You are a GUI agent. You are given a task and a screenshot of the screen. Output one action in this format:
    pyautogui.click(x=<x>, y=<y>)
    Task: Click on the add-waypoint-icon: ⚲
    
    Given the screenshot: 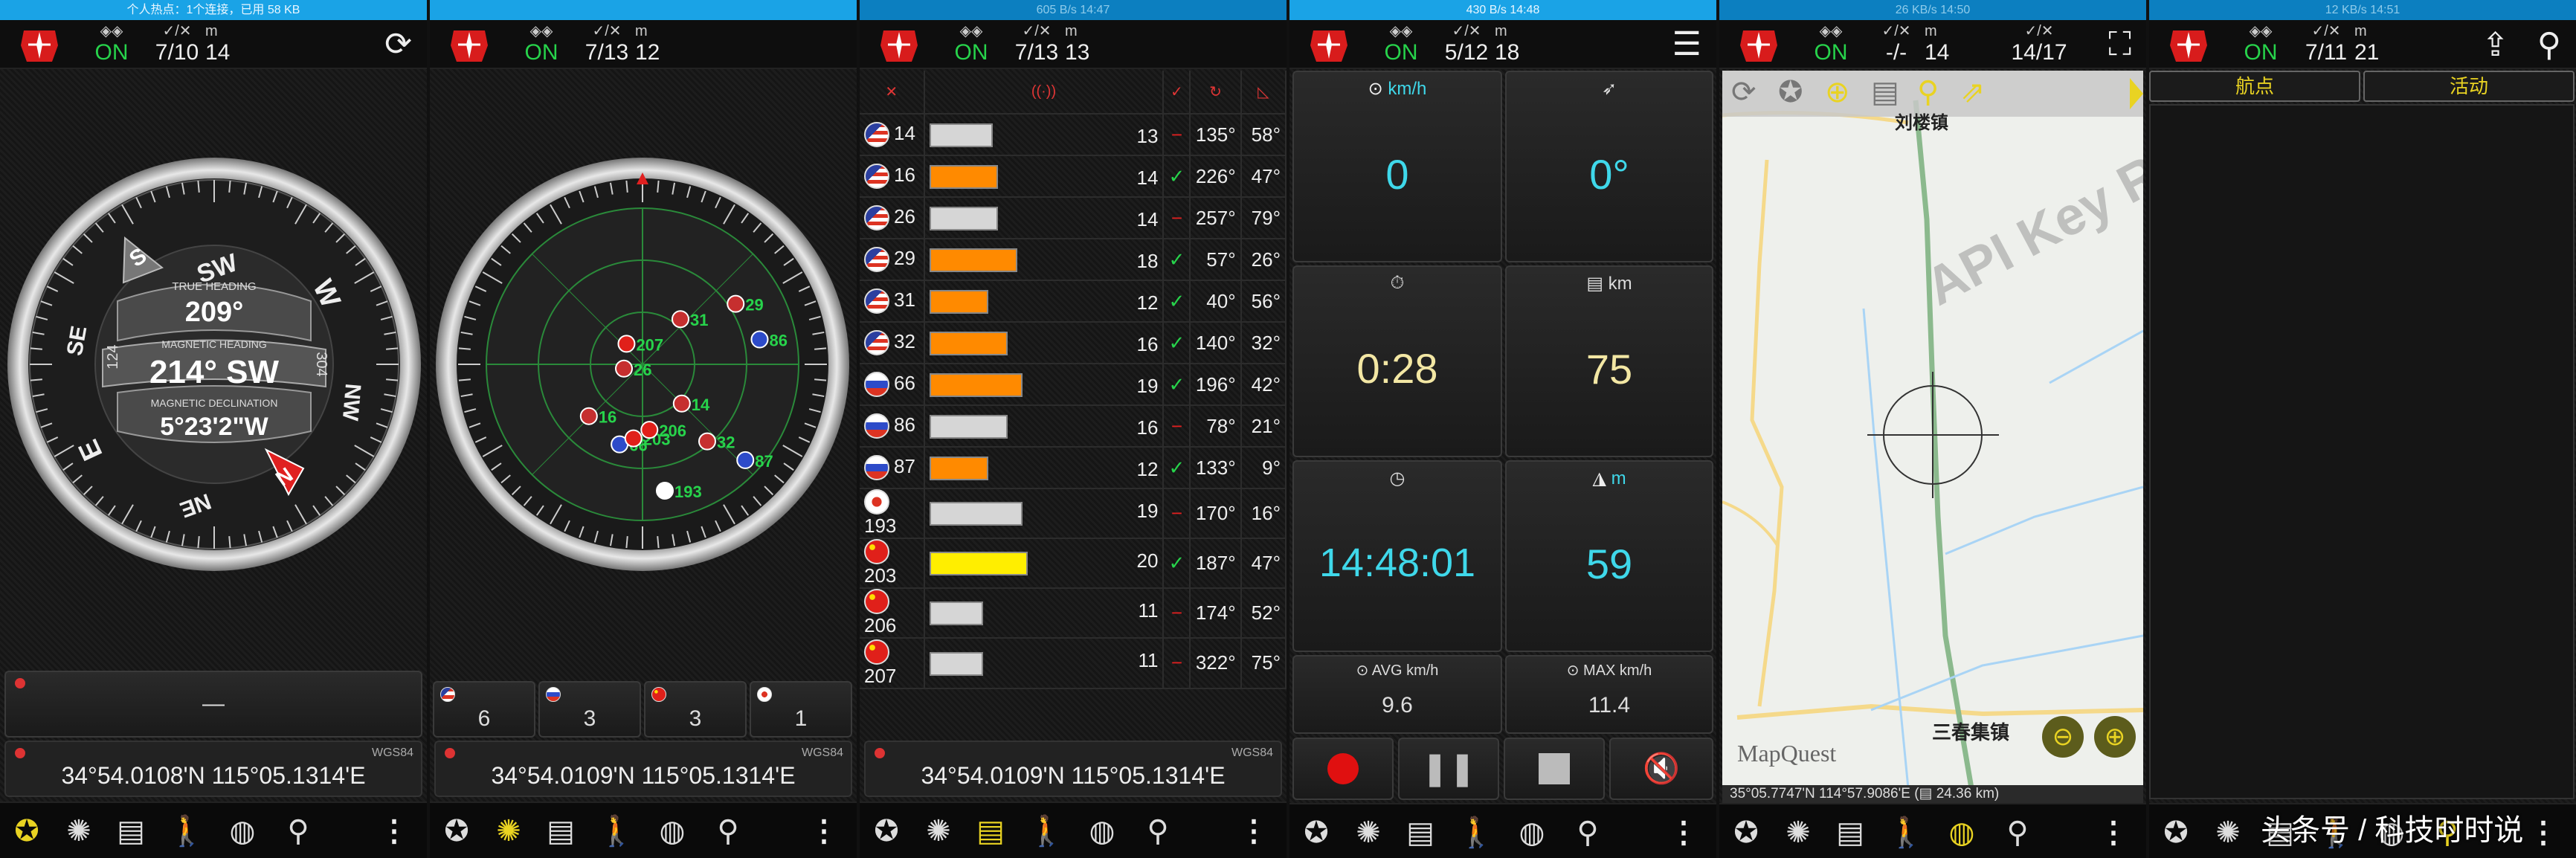 What is the action you would take?
    pyautogui.click(x=1928, y=92)
    